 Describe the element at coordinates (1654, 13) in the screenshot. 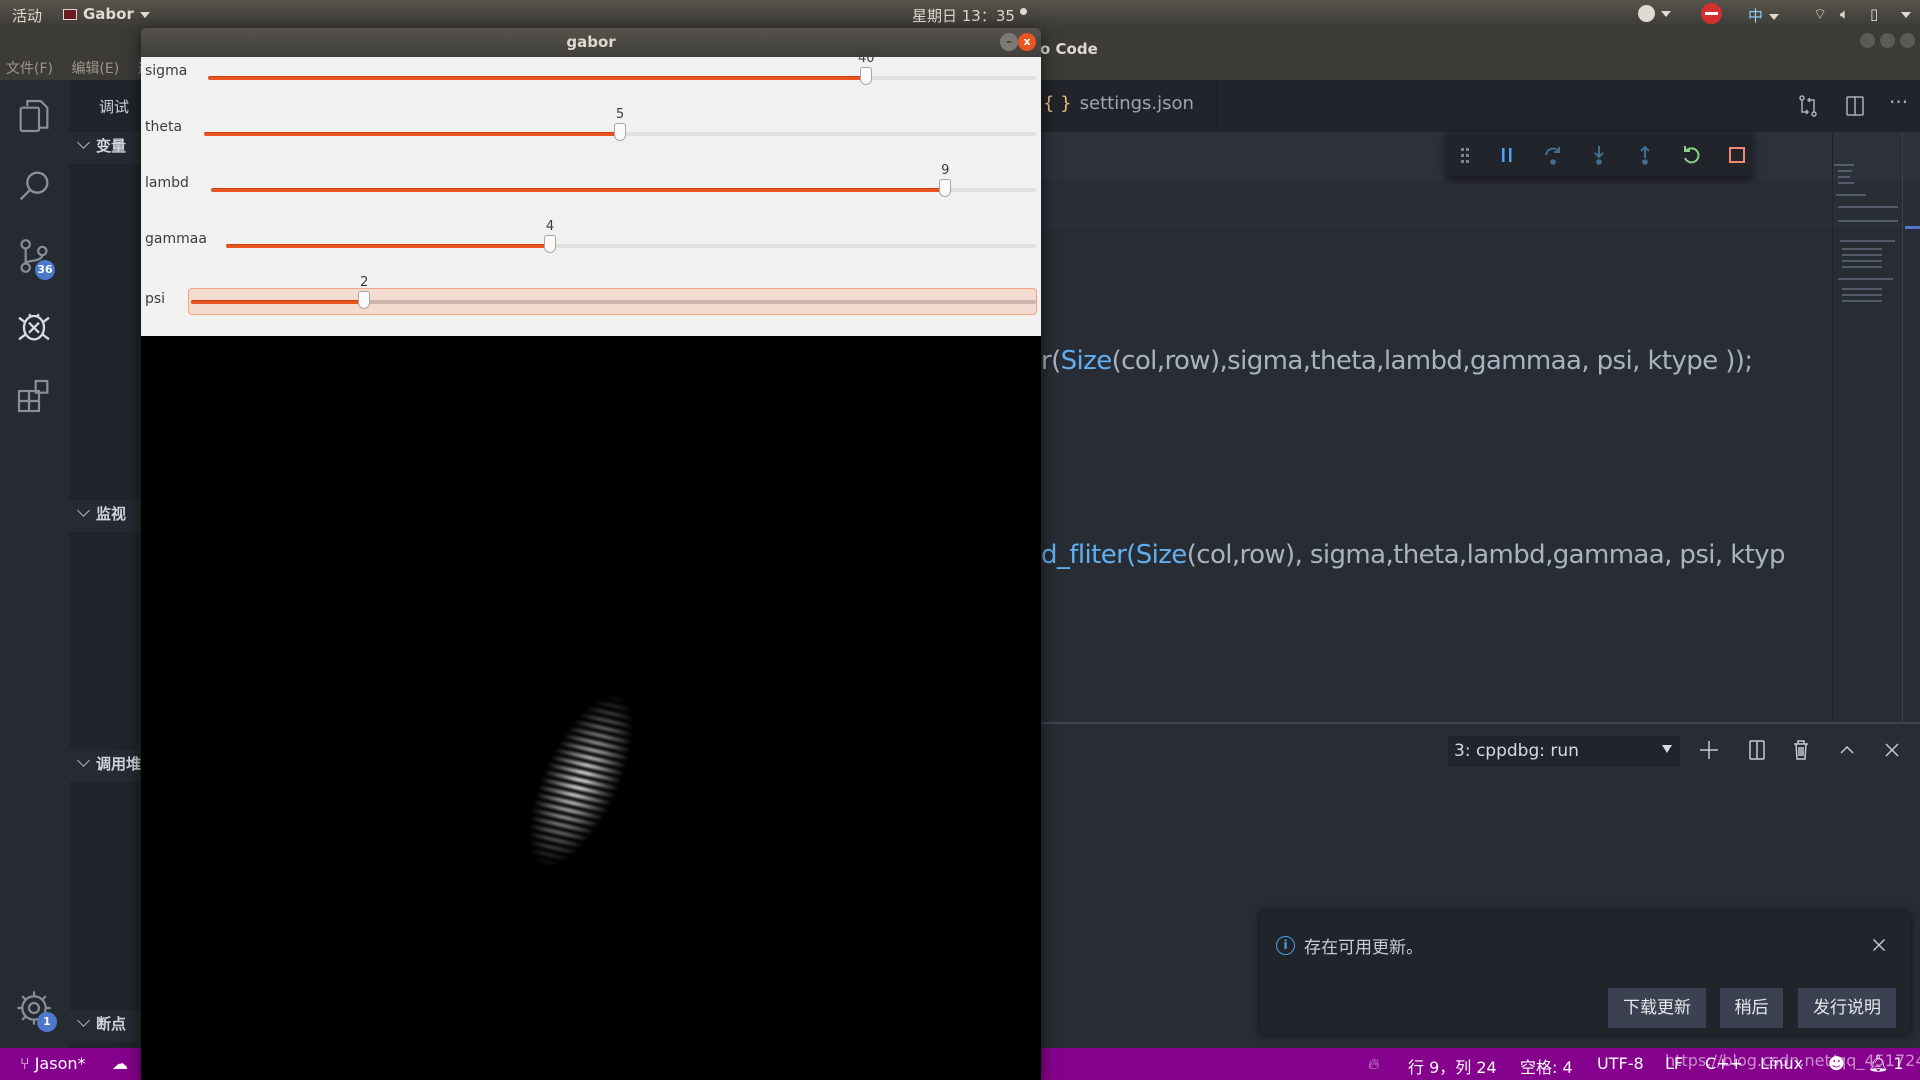

I see `accessibility-menu` at that location.